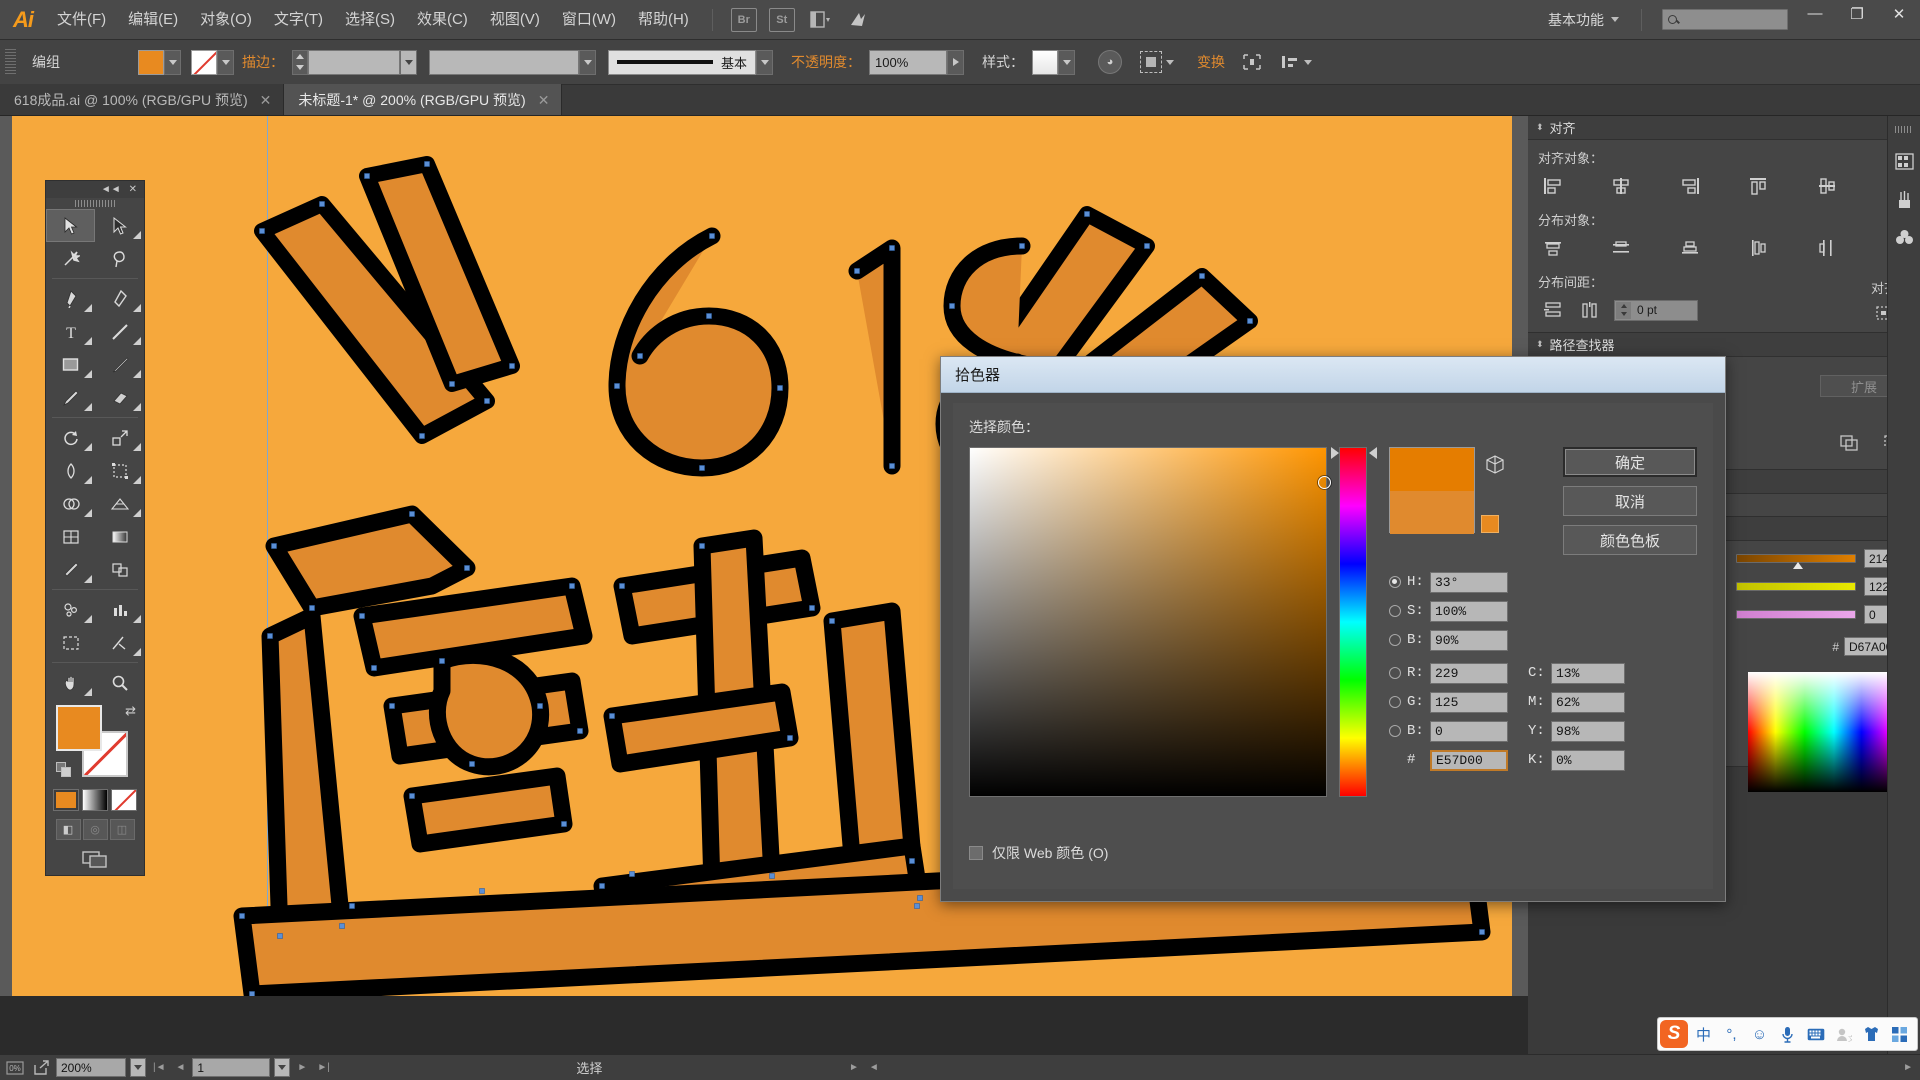 Image resolution: width=1920 pixels, height=1080 pixels. What do you see at coordinates (1432, 512) in the screenshot?
I see `previous-color-swatch` at bounding box center [1432, 512].